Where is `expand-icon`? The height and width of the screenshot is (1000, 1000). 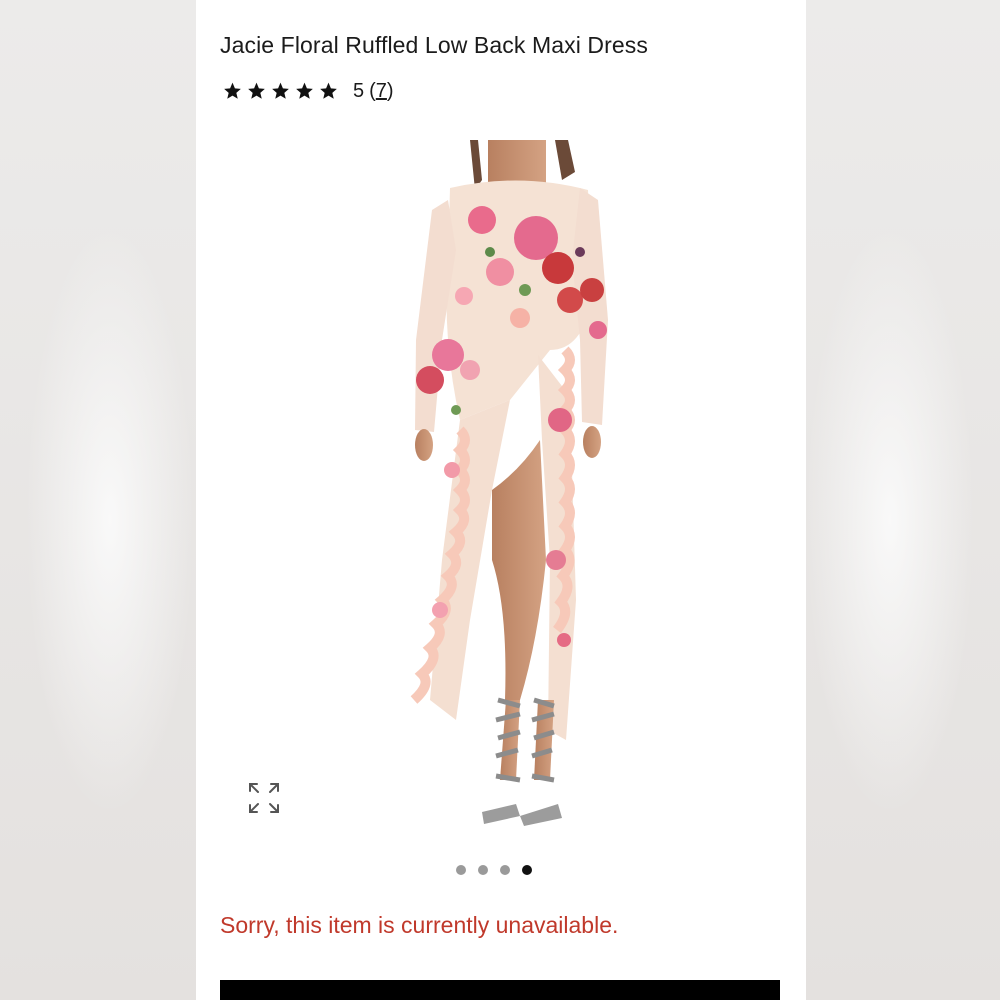 expand-icon is located at coordinates (264, 798).